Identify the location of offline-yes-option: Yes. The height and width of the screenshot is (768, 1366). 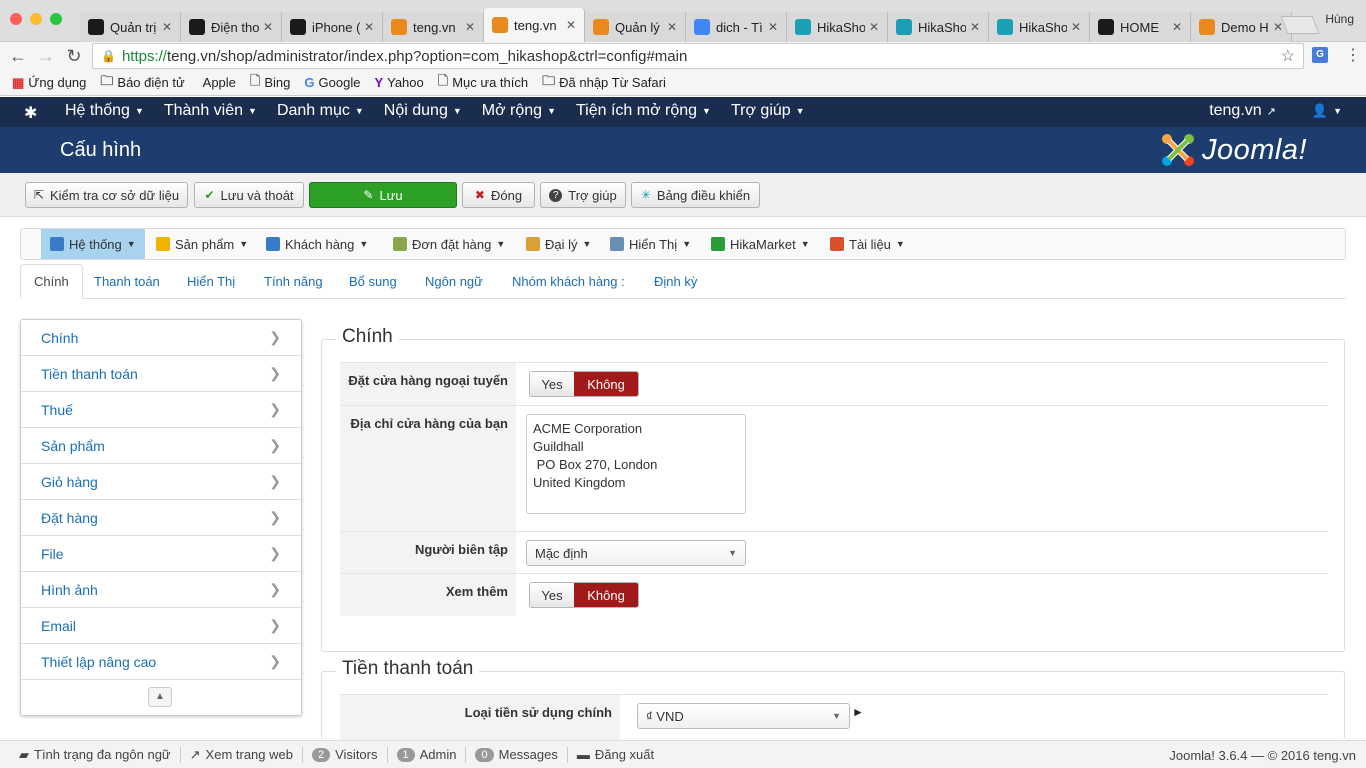
(552, 384).